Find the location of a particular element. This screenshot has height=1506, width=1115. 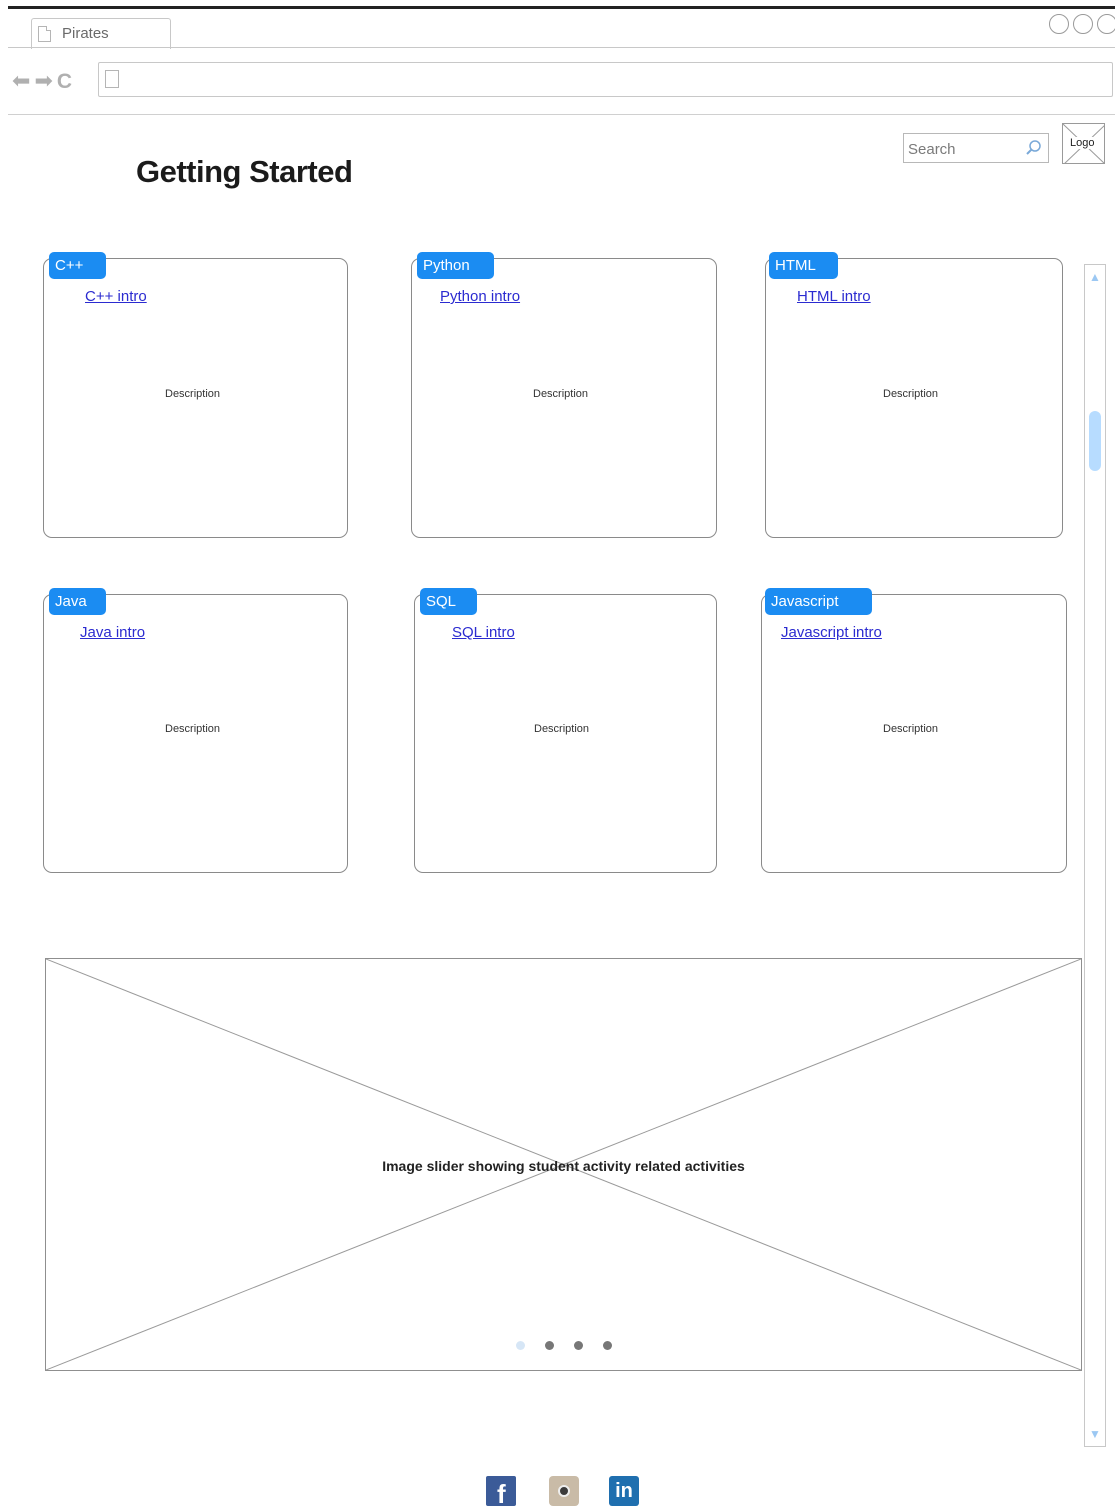

course-card-sql: SQL SQL intro Description is located at coordinates (565, 730).